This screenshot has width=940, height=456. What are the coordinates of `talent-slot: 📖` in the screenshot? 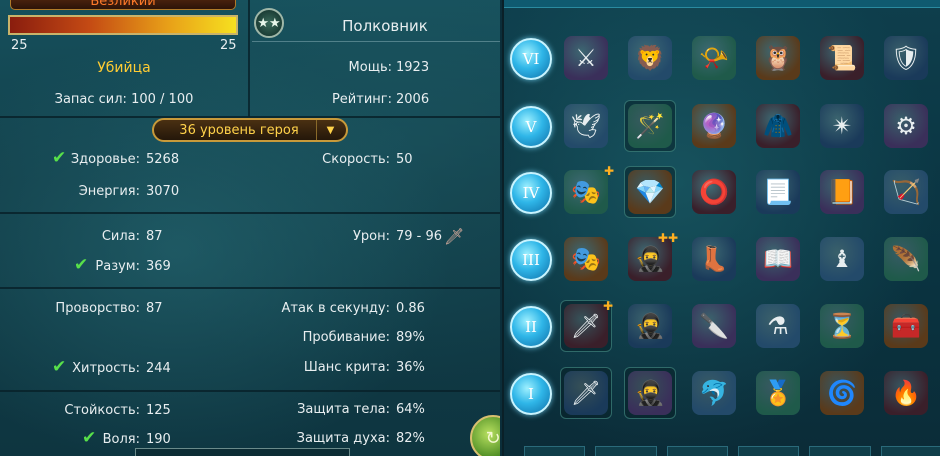 It's located at (778, 259).